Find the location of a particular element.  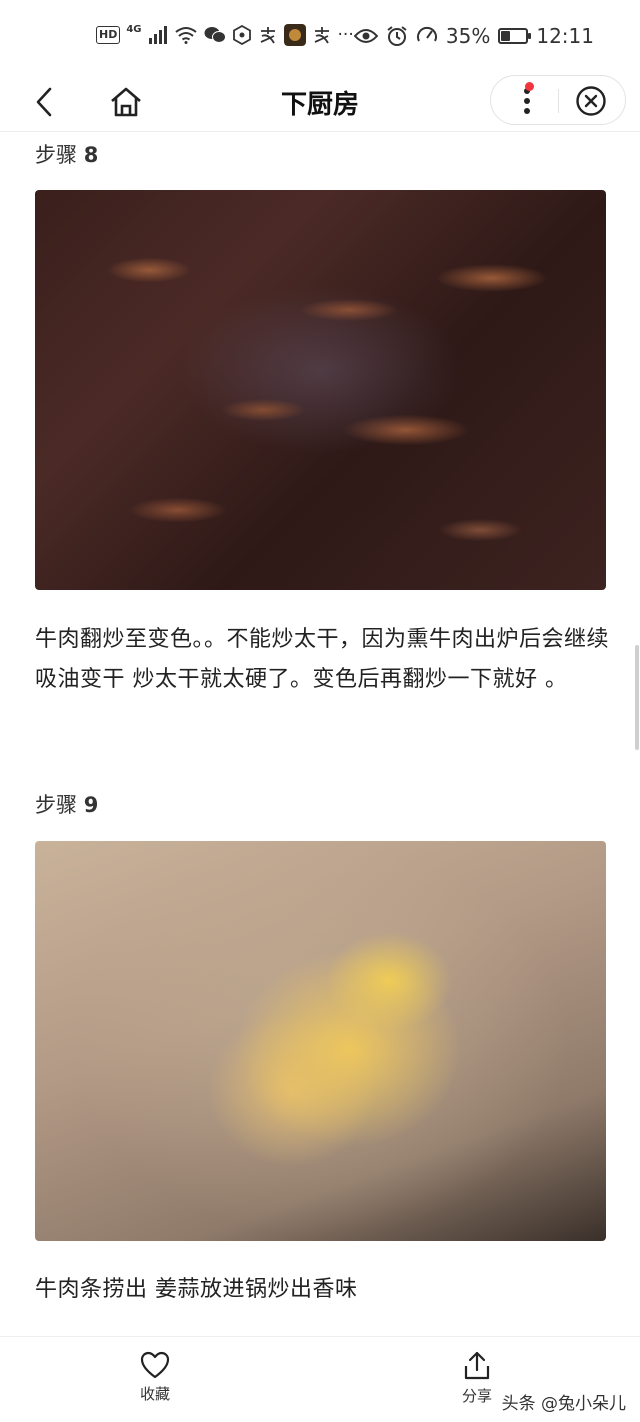

share-button: 分享 is located at coordinates (477, 1378).